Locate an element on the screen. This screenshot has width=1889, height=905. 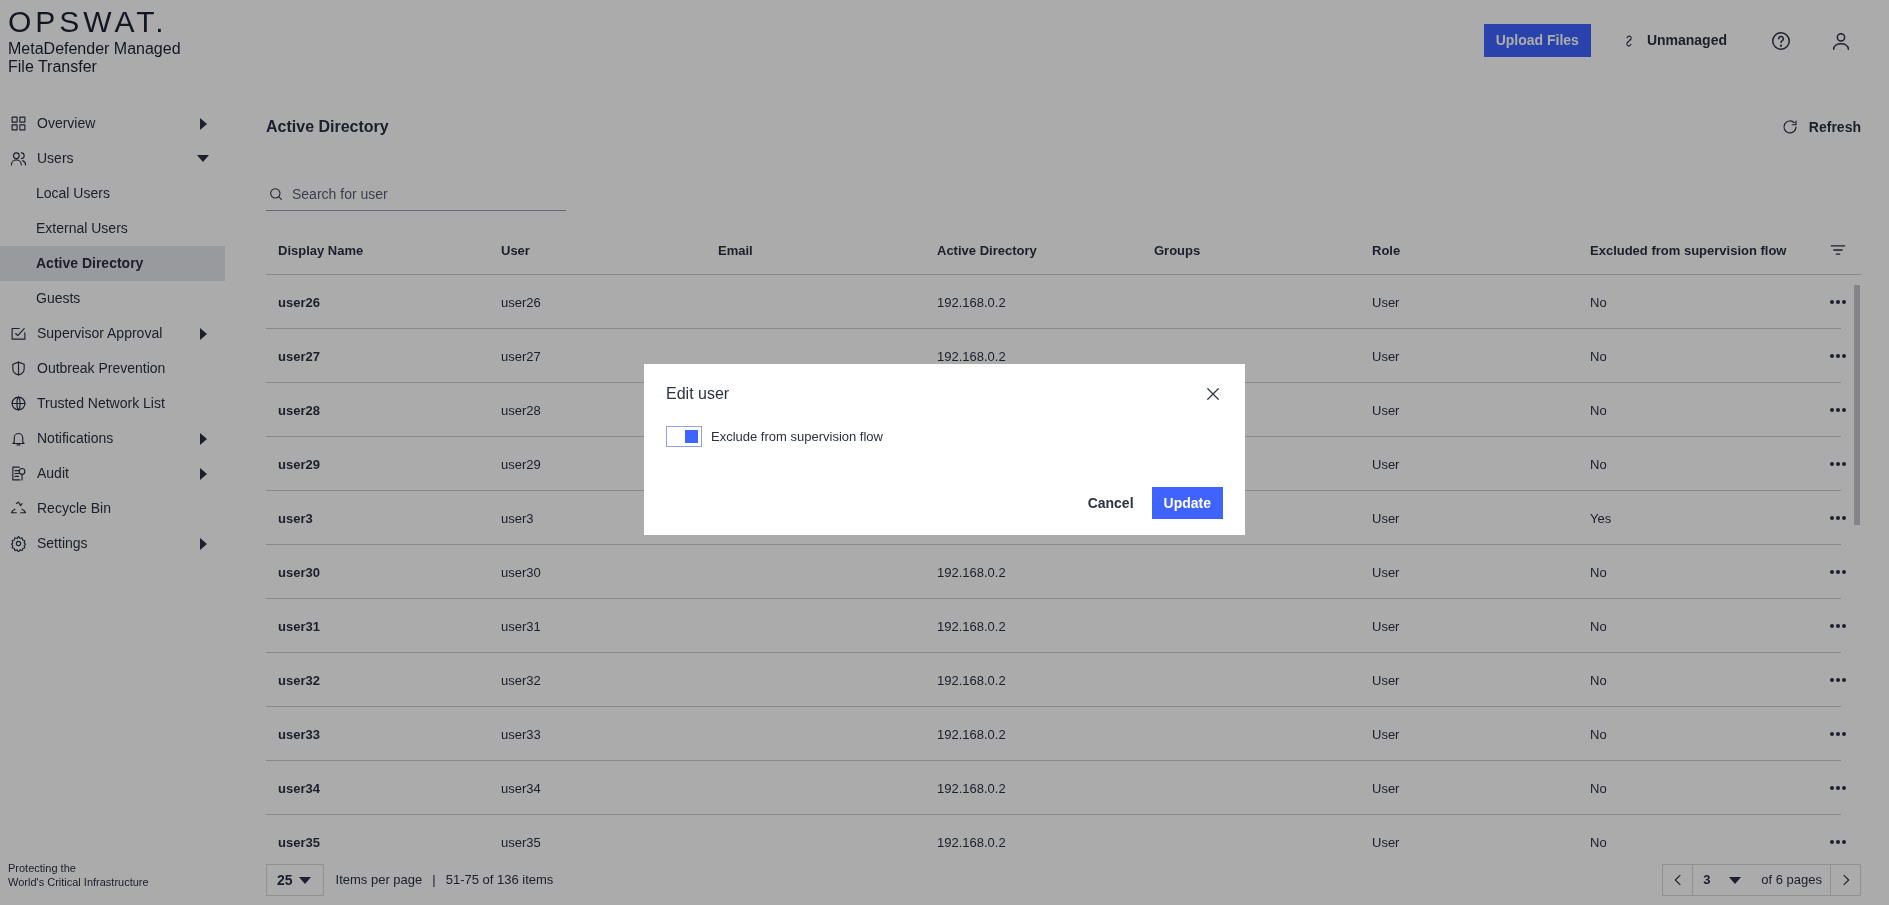
exclude-toggle is located at coordinates (684, 436).